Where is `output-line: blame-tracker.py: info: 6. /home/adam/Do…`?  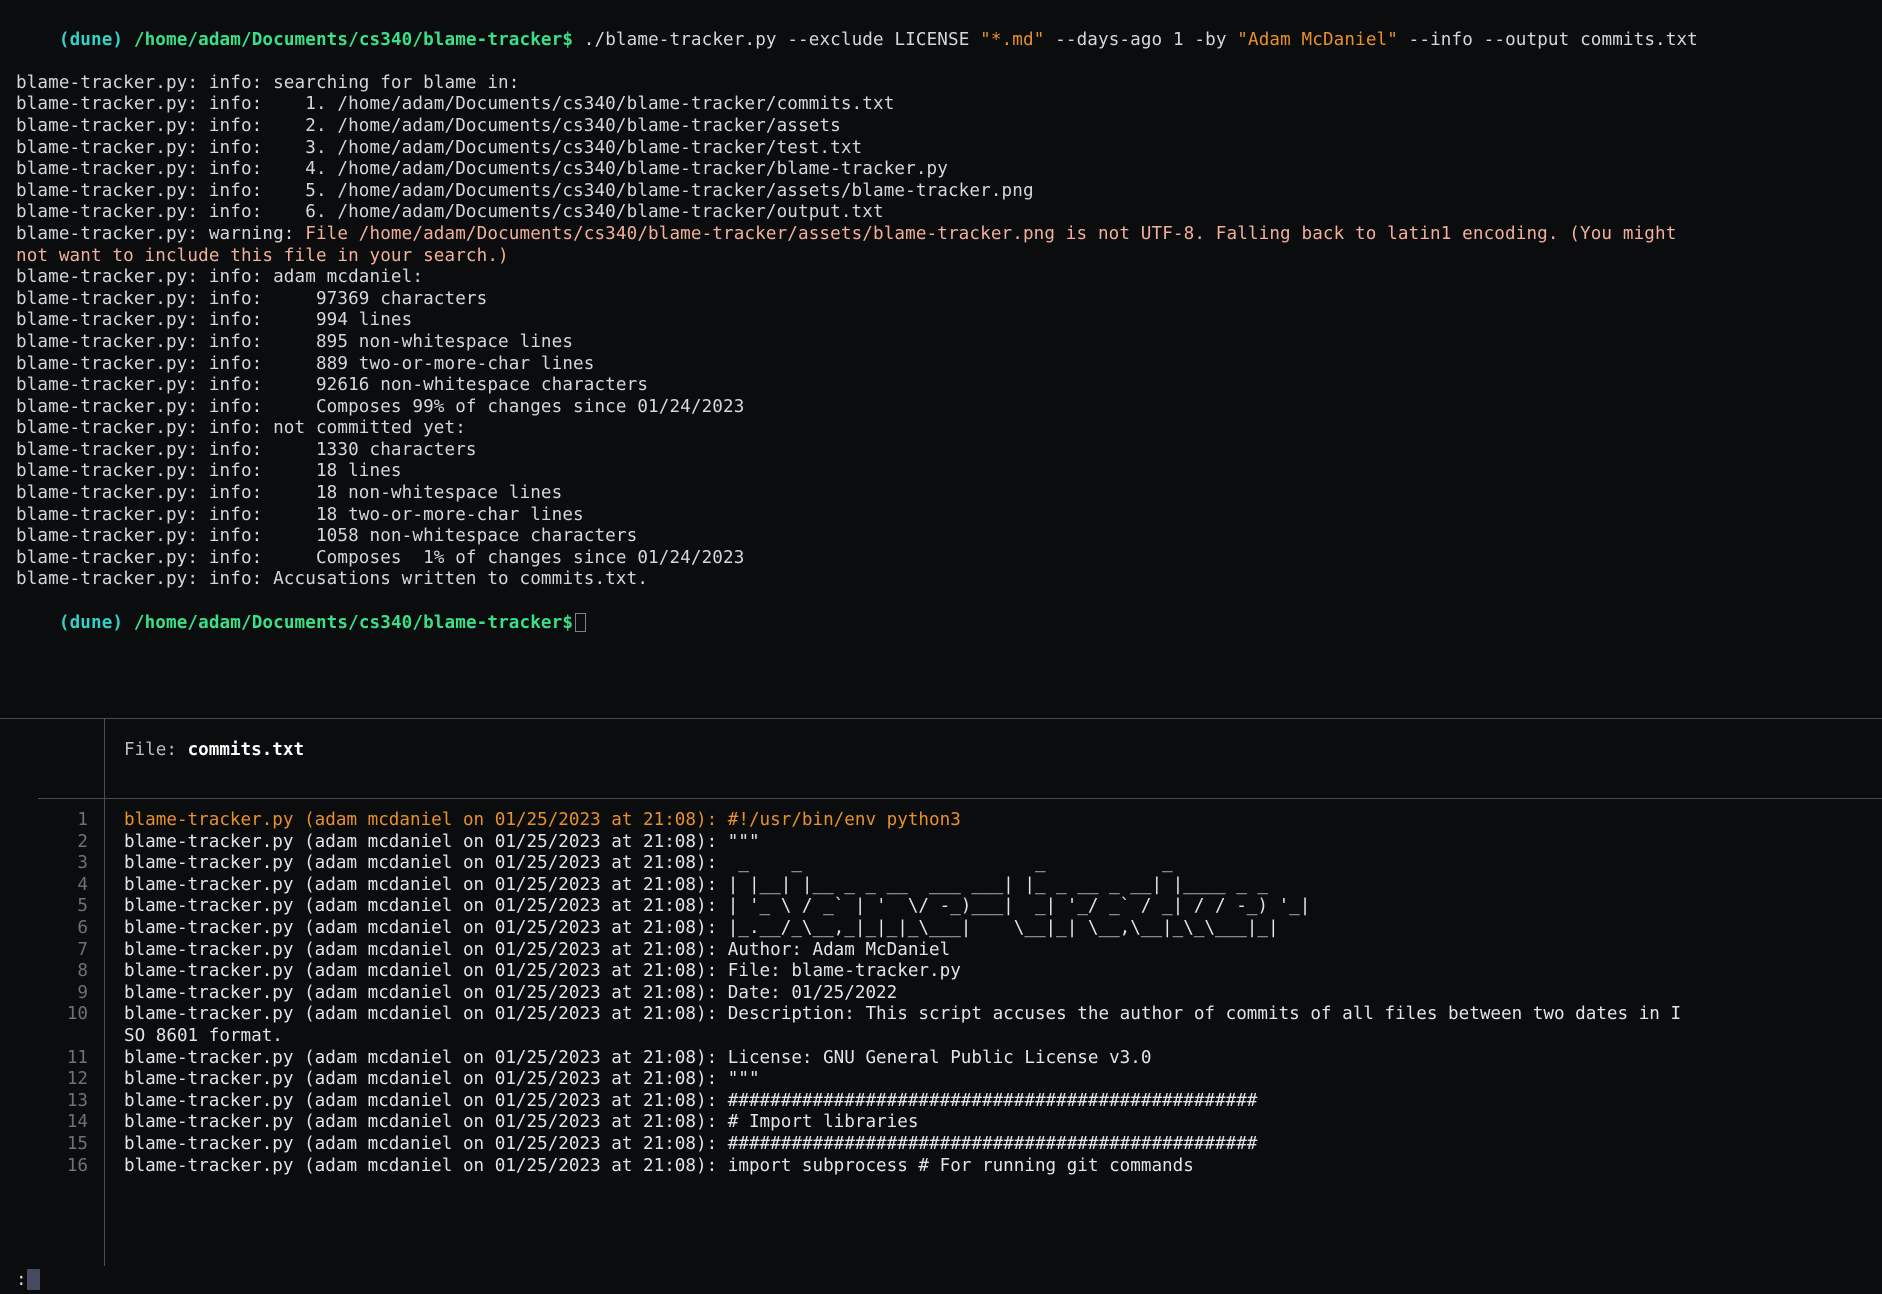 output-line: blame-tracker.py: info: 6. /home/adam/Do… is located at coordinates (450, 212).